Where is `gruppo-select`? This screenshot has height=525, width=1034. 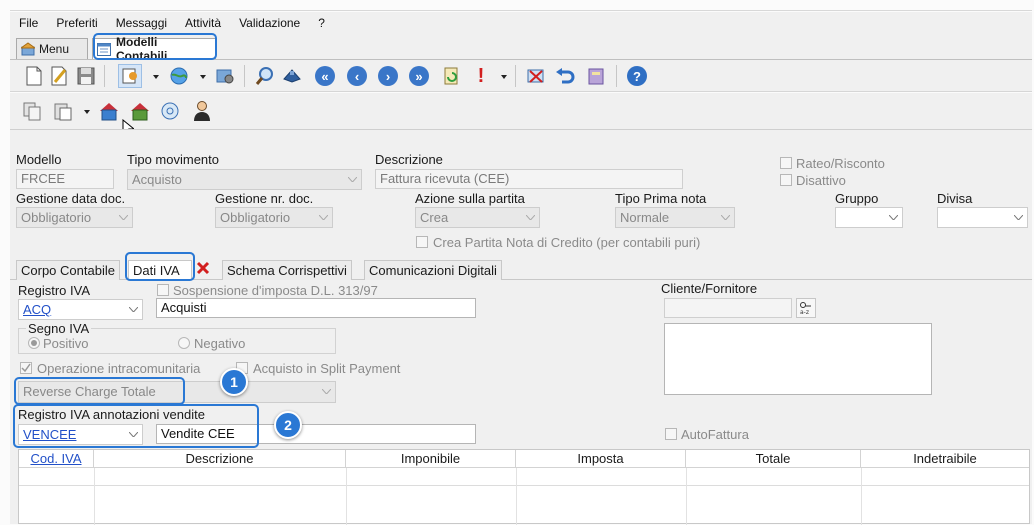 gruppo-select is located at coordinates (869, 217).